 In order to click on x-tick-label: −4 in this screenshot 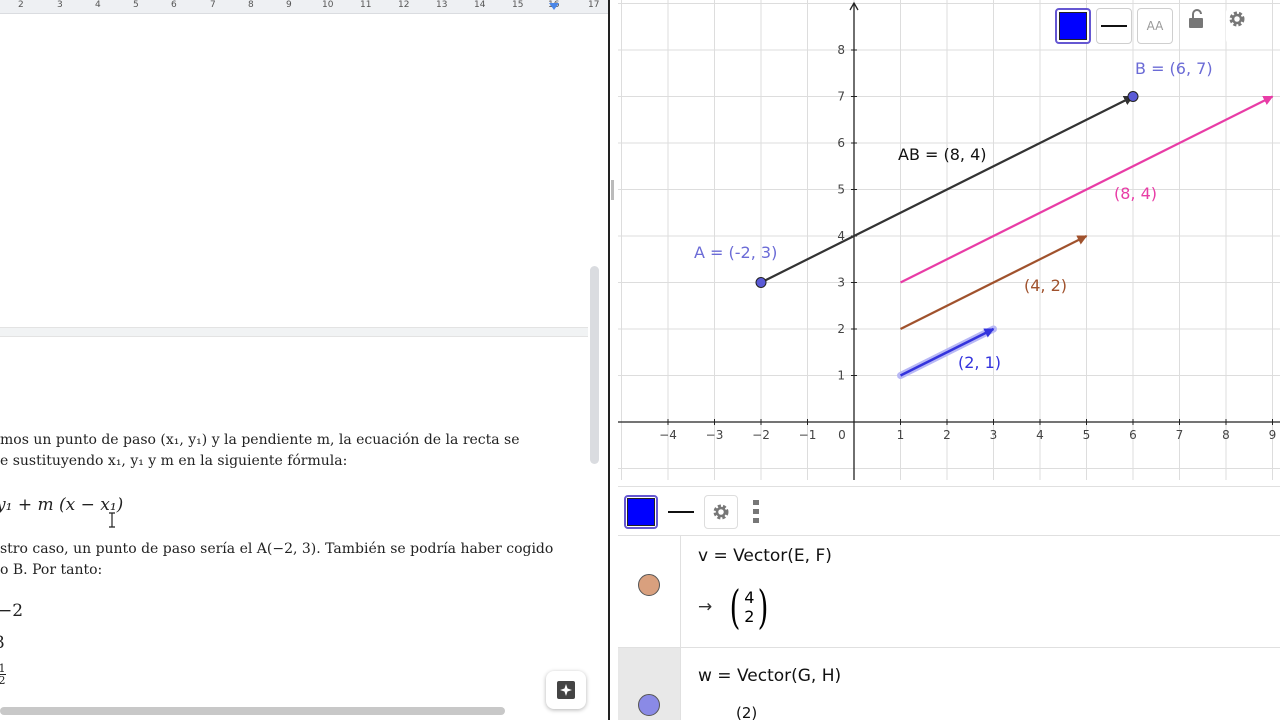, I will do `click(668, 435)`.